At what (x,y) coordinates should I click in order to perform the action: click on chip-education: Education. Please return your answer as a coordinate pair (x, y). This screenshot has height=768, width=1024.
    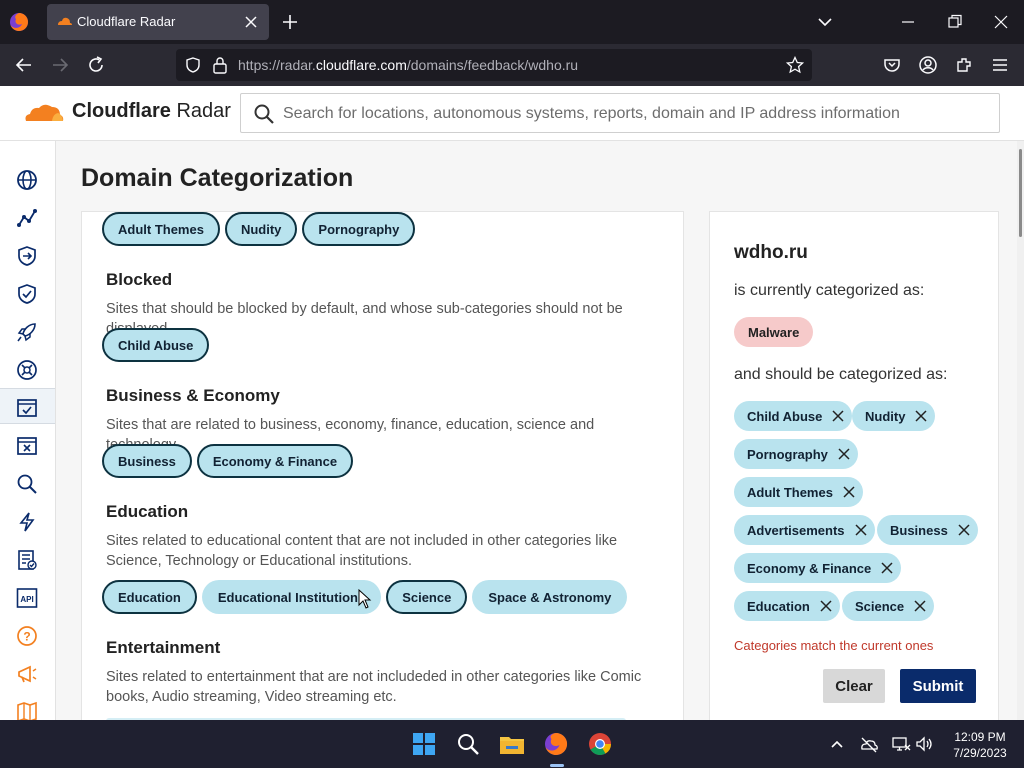
    Looking at the image, I should click on (149, 597).